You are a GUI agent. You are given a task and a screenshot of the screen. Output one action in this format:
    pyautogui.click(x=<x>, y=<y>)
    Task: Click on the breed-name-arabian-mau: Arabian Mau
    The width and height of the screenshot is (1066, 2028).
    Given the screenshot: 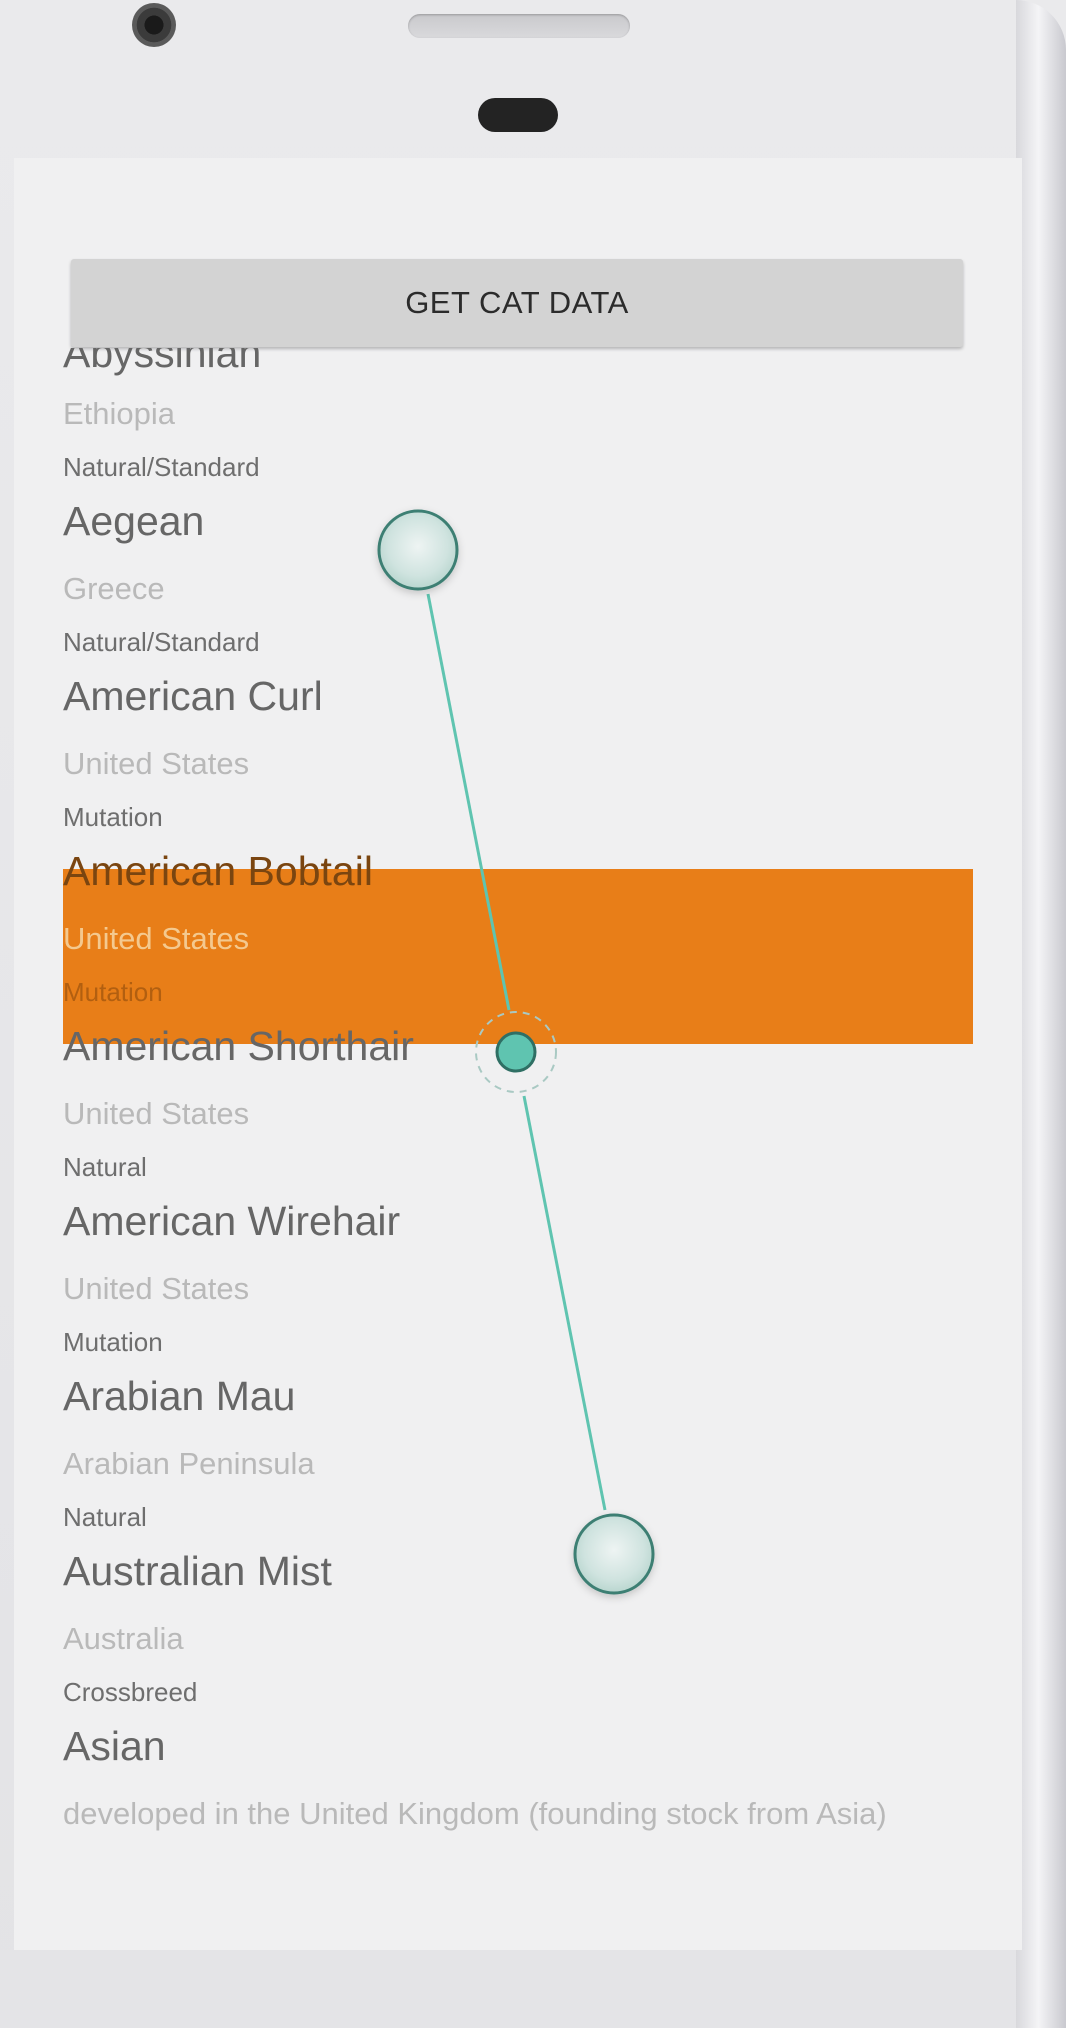 What is the action you would take?
    pyautogui.click(x=179, y=1396)
    